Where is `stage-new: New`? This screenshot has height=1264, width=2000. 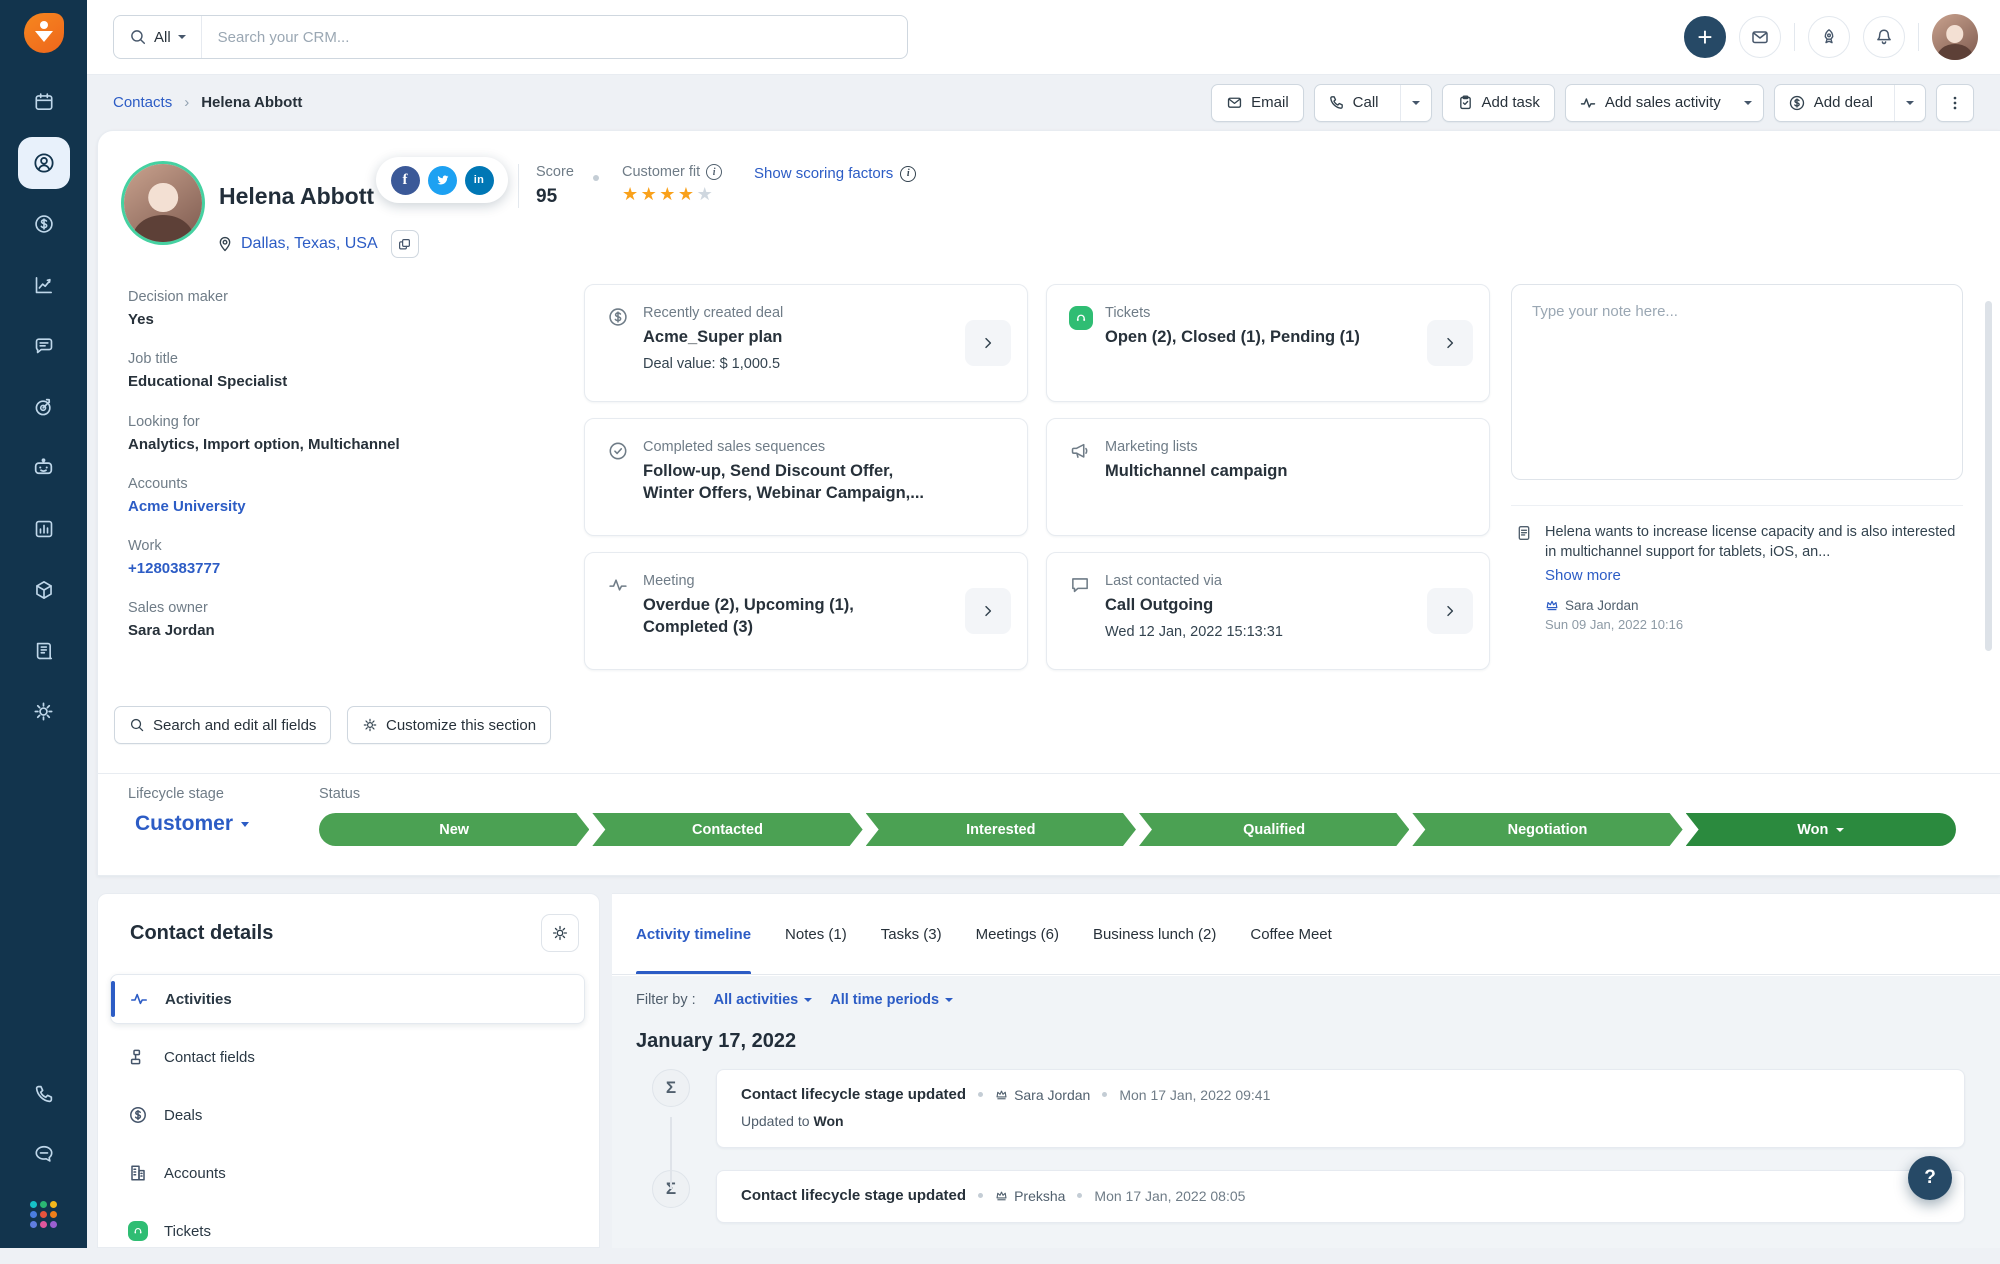 stage-new: New is located at coordinates (454, 829).